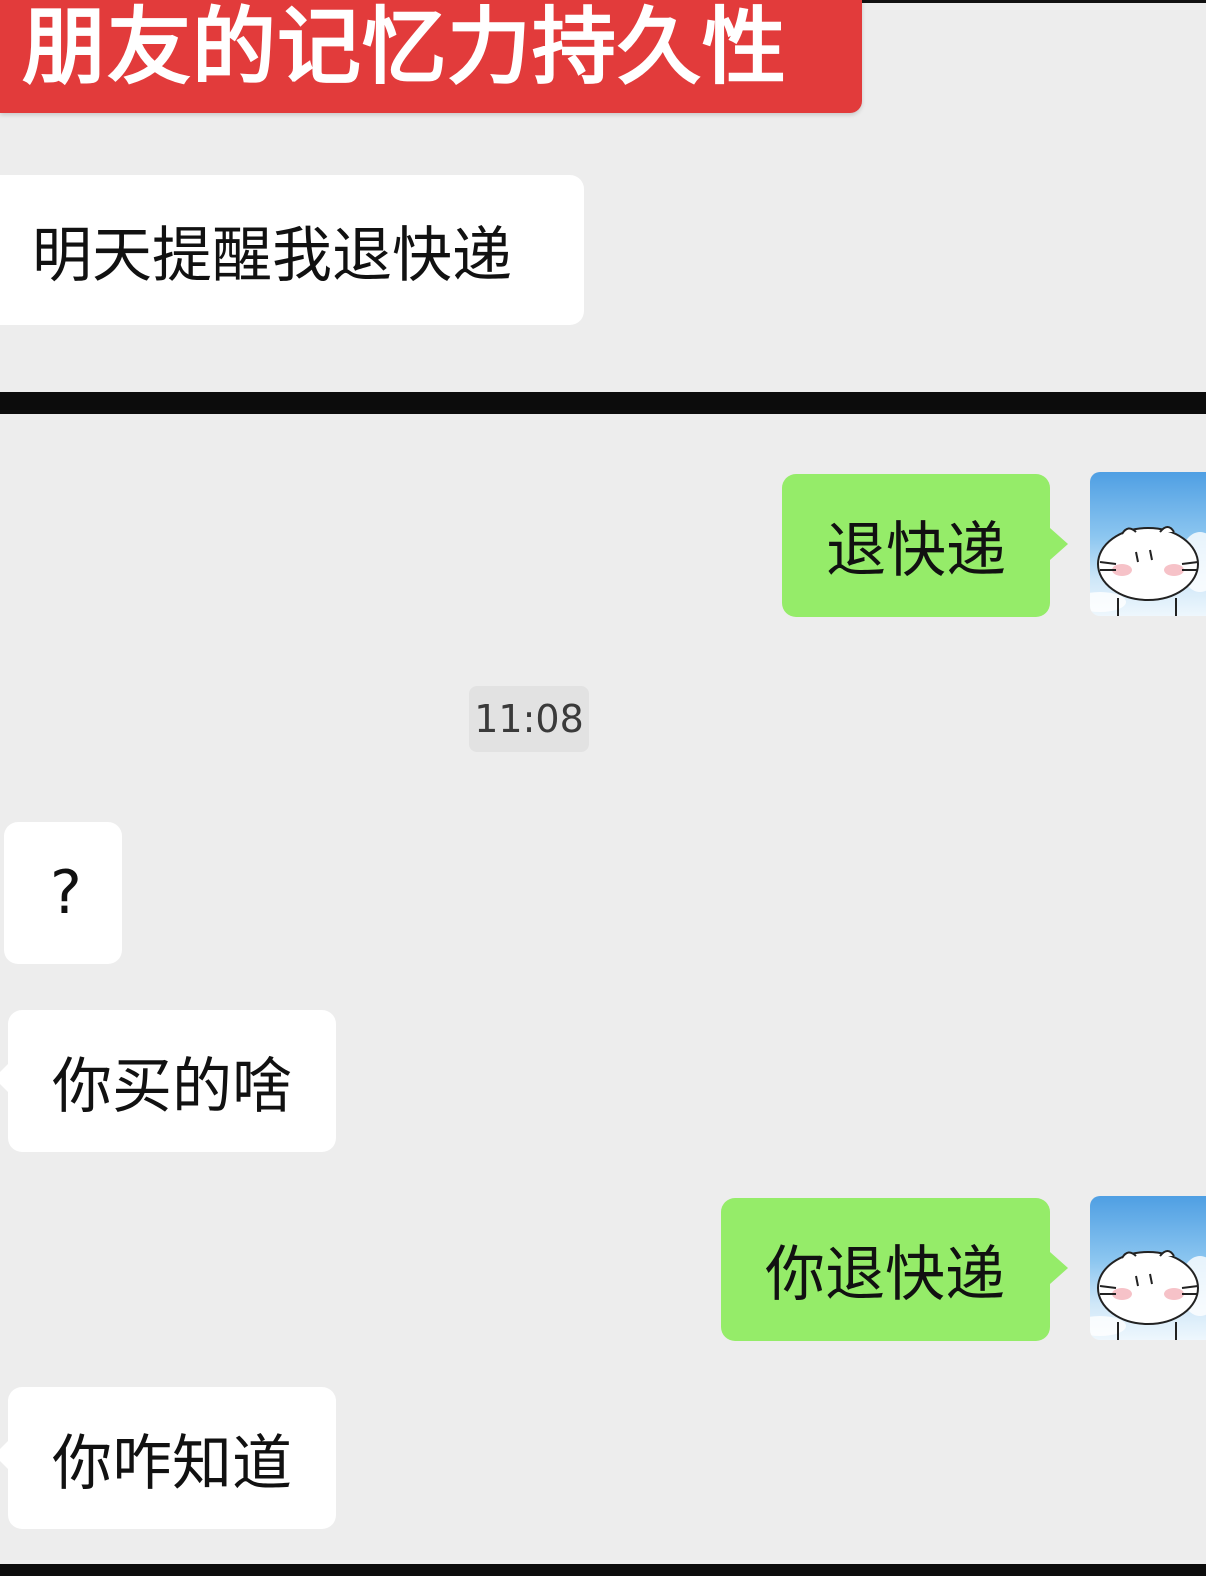 This screenshot has height=1576, width=1206. I want to click on title-text: 朋友的记忆力持久性, so click(405, 48).